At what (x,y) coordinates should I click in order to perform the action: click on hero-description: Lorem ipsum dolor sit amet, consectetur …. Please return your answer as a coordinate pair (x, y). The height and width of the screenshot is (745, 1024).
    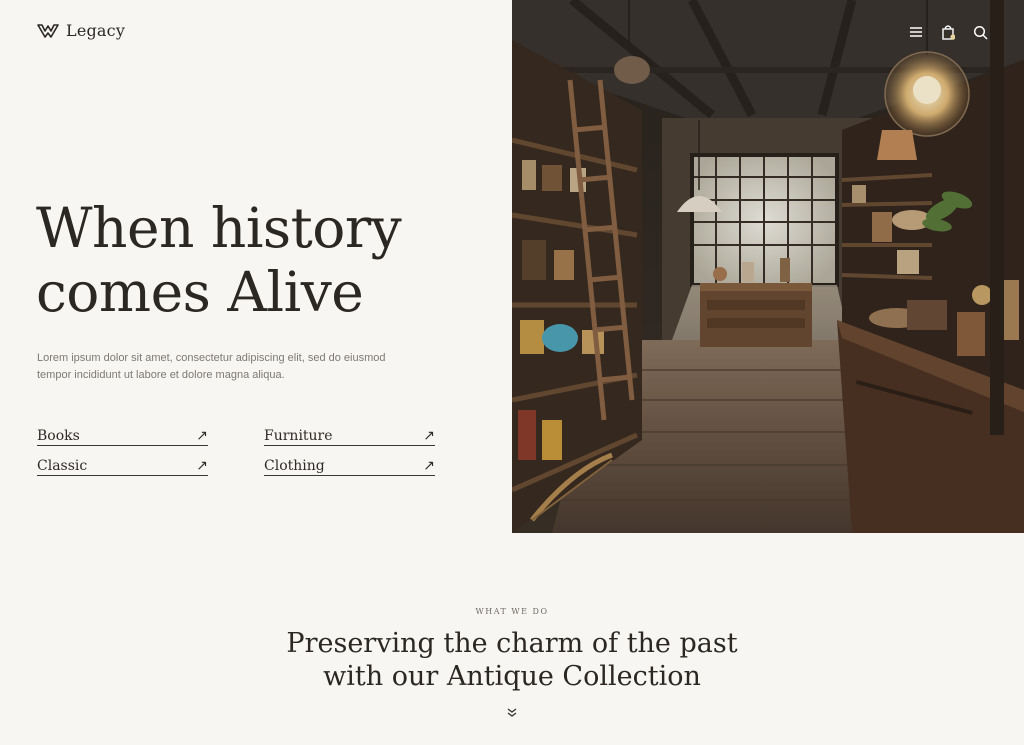
    Looking at the image, I should click on (211, 366).